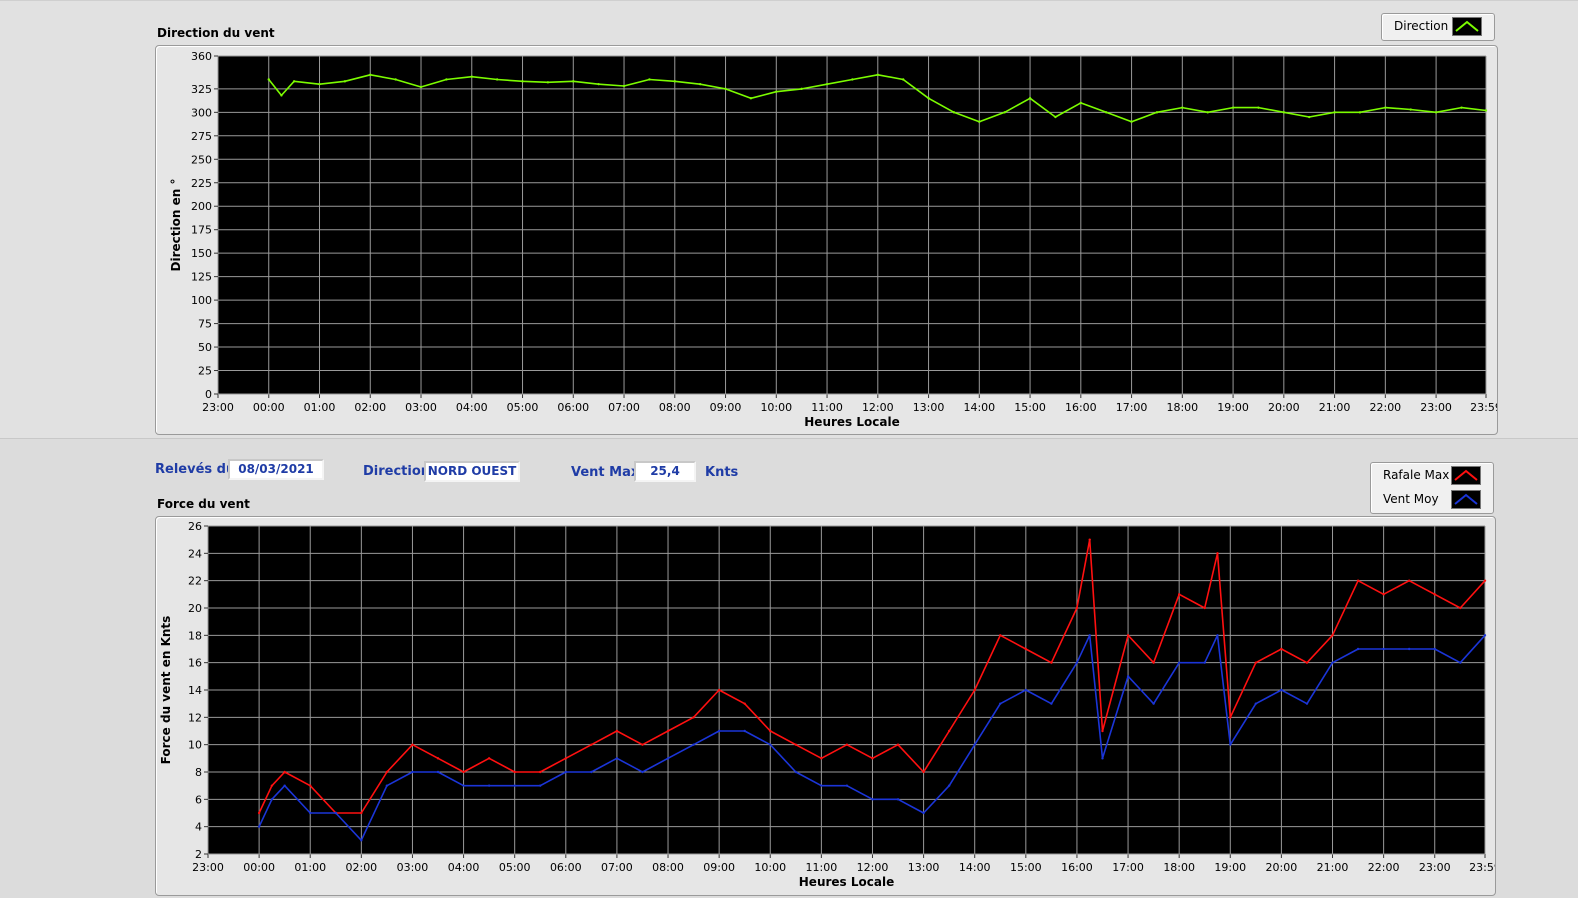 Image resolution: width=1578 pixels, height=898 pixels. I want to click on force-legend: Rafale Max Vent Moy, so click(1432, 488).